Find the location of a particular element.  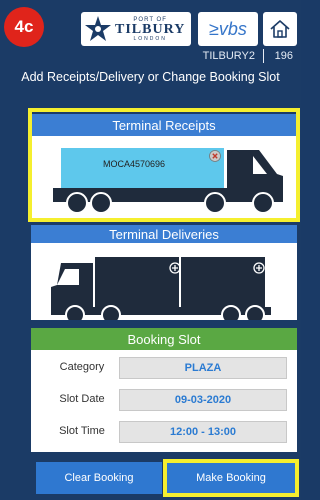

category-row: Category PLAZA is located at coordinates (164, 368).